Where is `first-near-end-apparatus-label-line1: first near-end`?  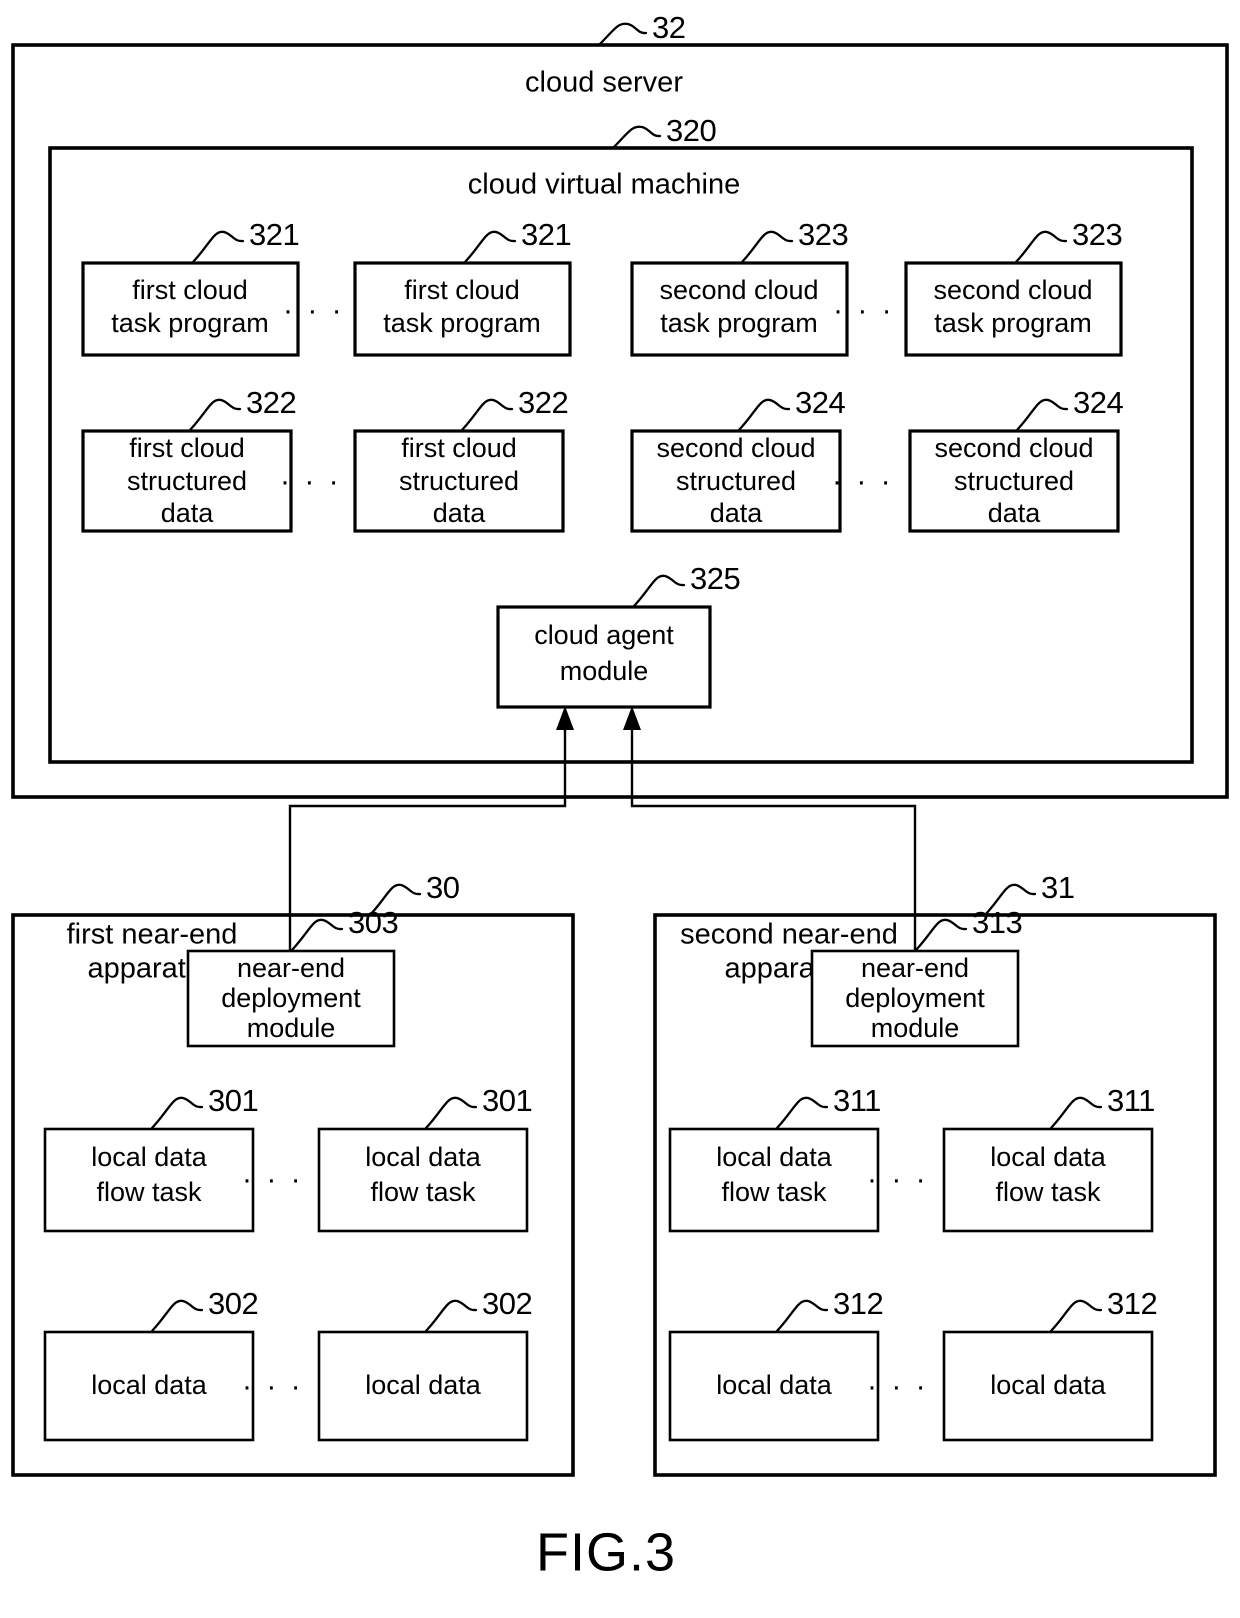
first-near-end-apparatus-label-line1: first near-end is located at coordinates (152, 935).